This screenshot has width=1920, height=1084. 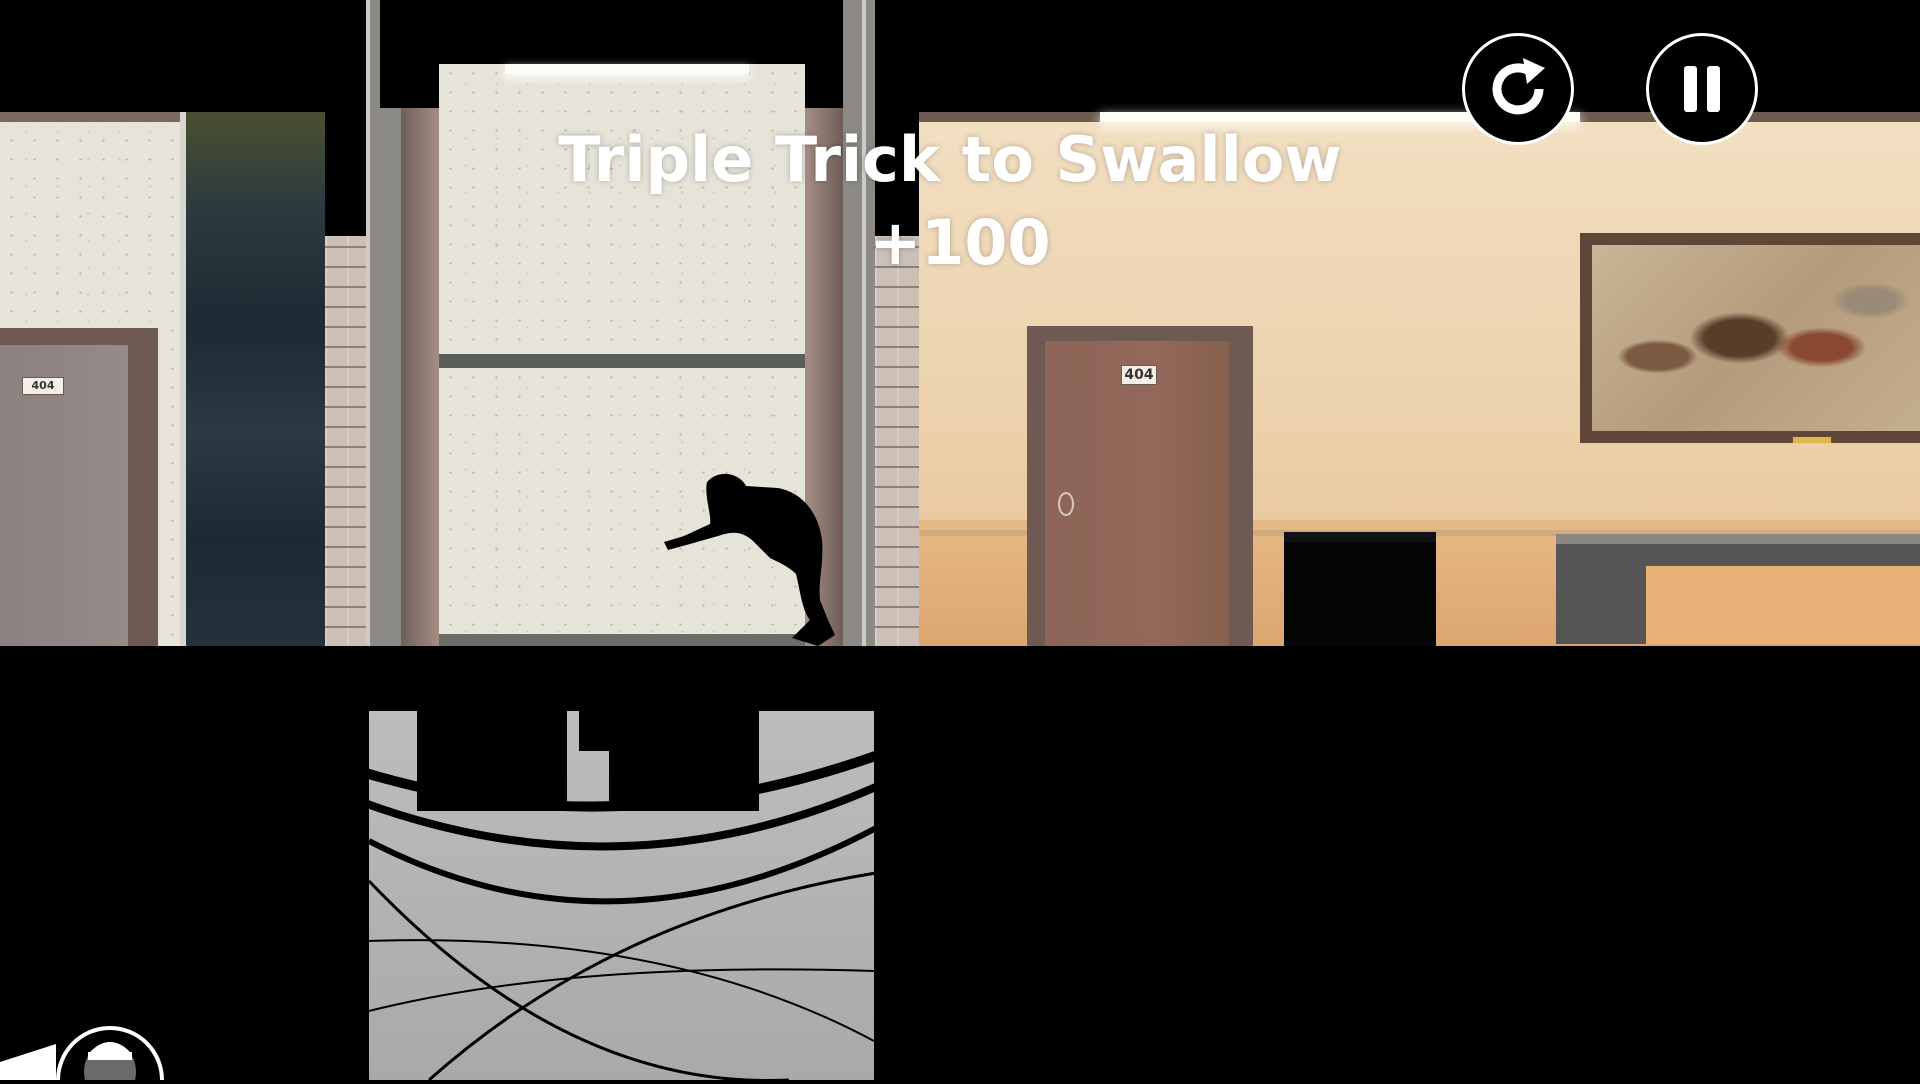 What do you see at coordinates (749, 559) in the screenshot?
I see `player-silhouette` at bounding box center [749, 559].